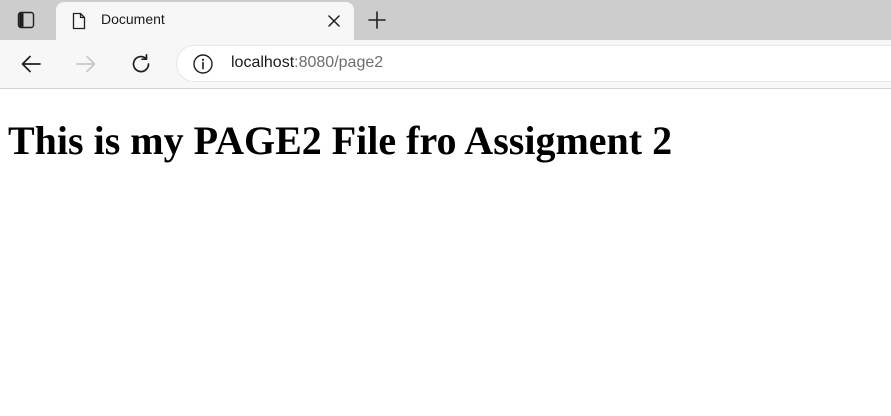 Image resolution: width=891 pixels, height=416 pixels. I want to click on close-tab-button, so click(334, 21).